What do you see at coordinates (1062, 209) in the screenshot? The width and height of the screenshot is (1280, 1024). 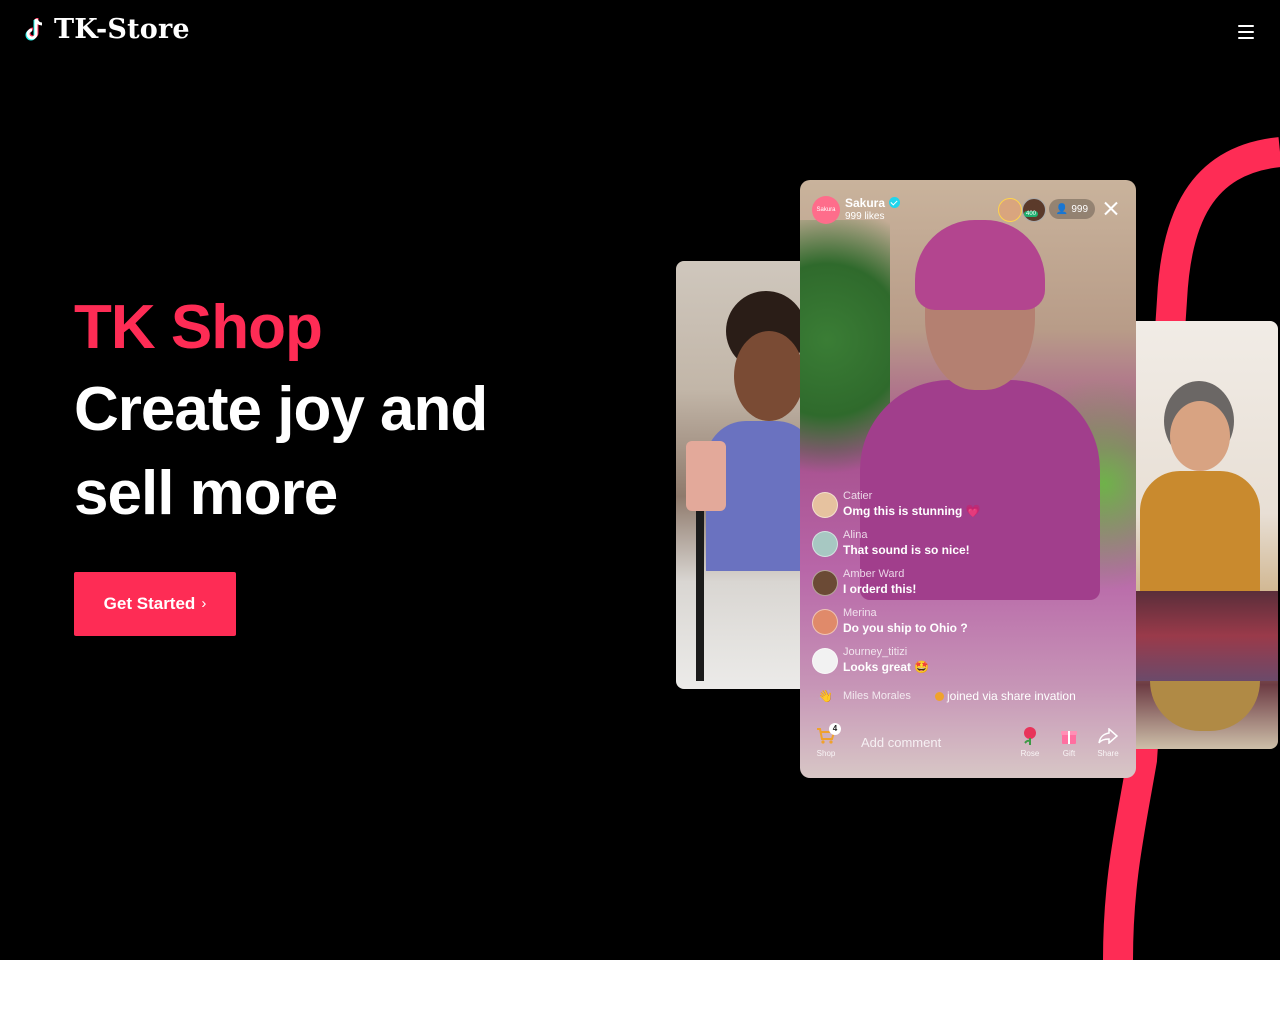 I see `person-icon: 👤` at bounding box center [1062, 209].